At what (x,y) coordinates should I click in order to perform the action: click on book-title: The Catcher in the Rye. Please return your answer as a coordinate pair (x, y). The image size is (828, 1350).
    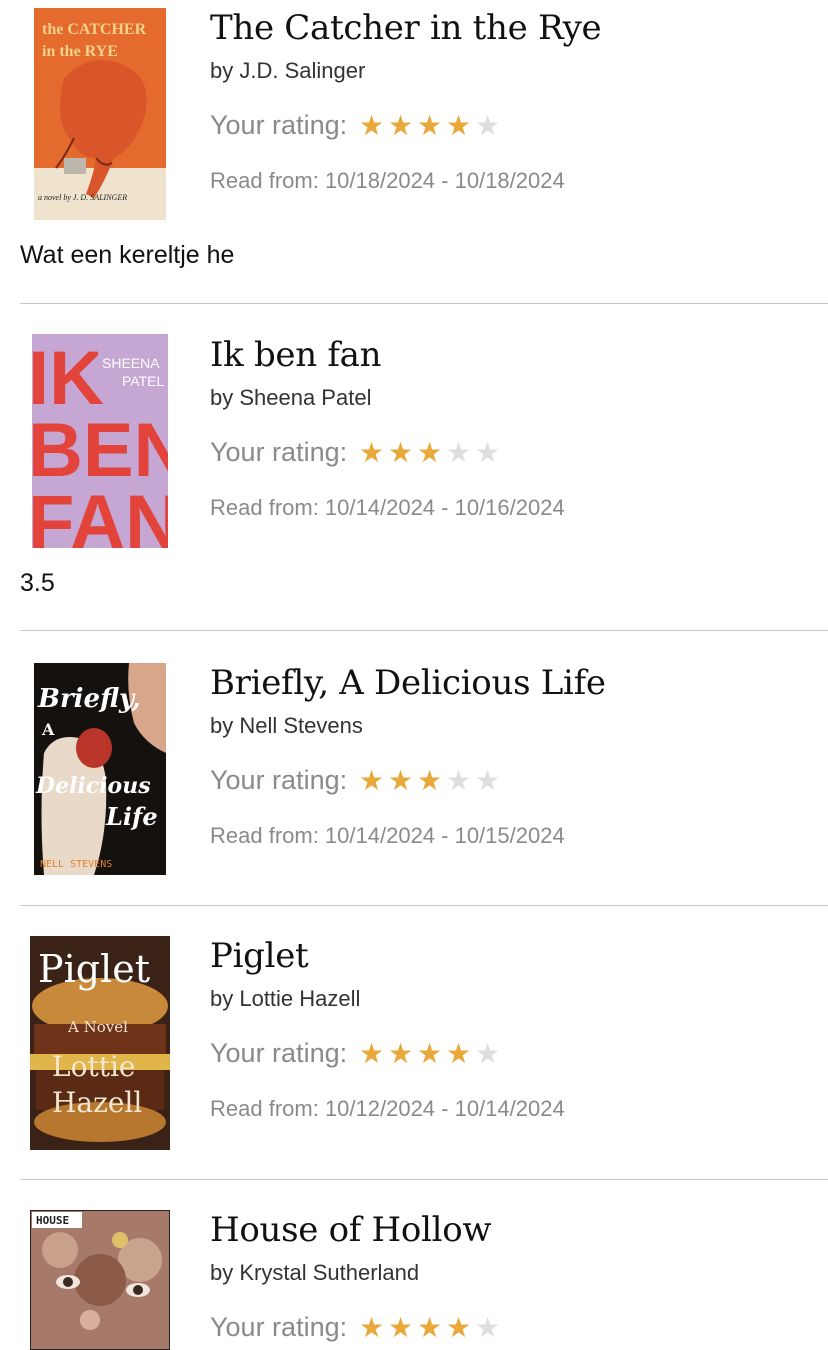
    Looking at the image, I should click on (406, 28).